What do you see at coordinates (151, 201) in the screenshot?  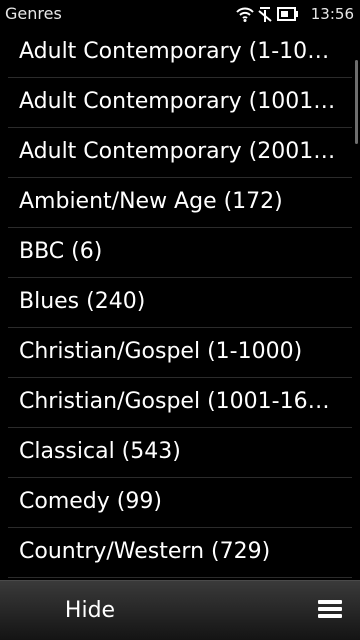 I see `list-item-label: Ambient/New Age (172)` at bounding box center [151, 201].